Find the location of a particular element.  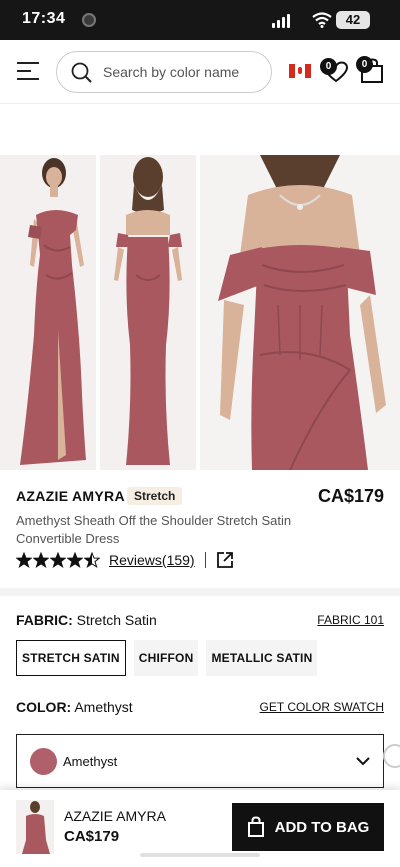

fabric-option-chiffon: CHIFFON is located at coordinates (166, 658).